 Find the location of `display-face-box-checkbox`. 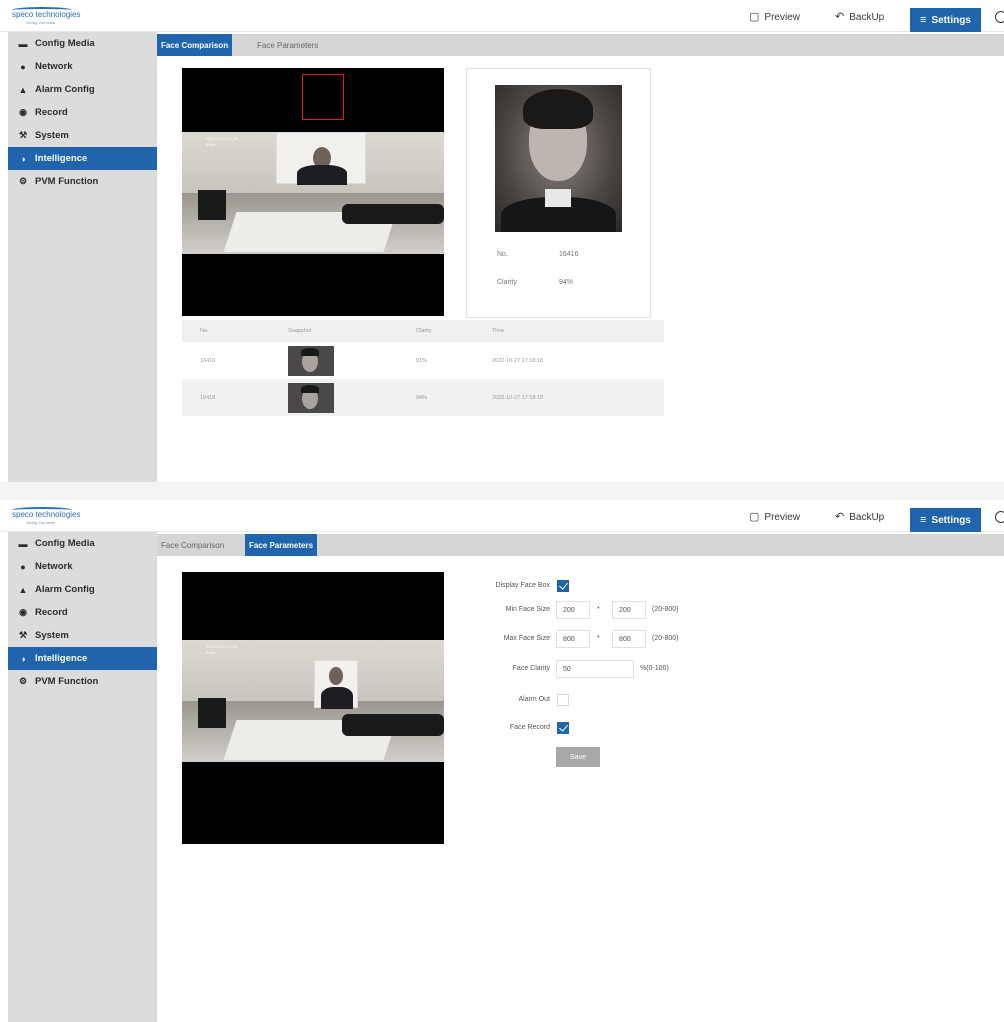

display-face-box-checkbox is located at coordinates (563, 586).